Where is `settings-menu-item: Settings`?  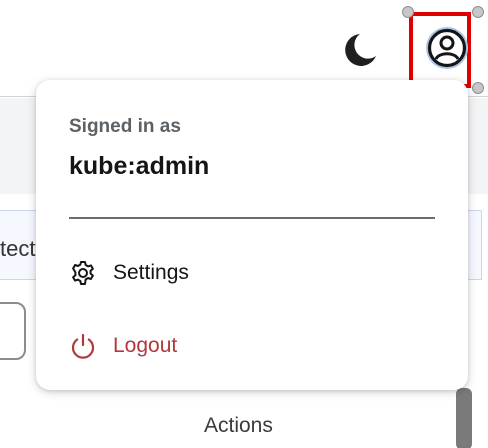
settings-menu-item: Settings is located at coordinates (252, 273).